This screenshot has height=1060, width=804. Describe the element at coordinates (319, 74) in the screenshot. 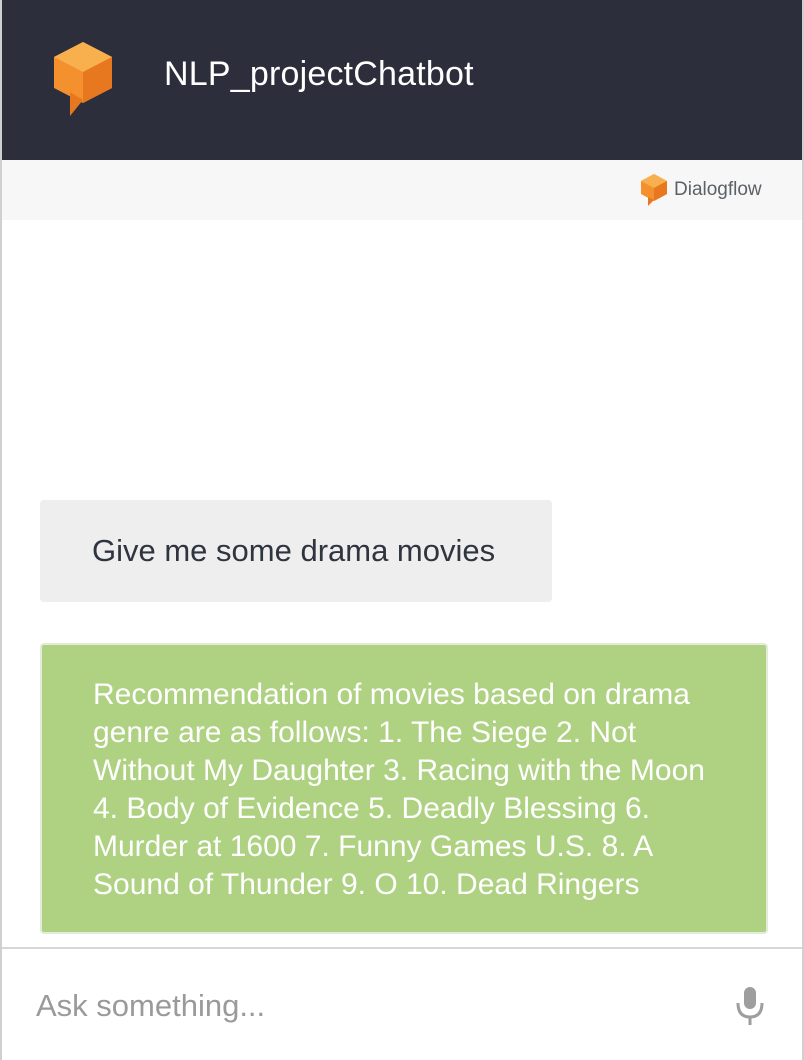

I see `chatbot-title: NLP_projectChatbot` at that location.